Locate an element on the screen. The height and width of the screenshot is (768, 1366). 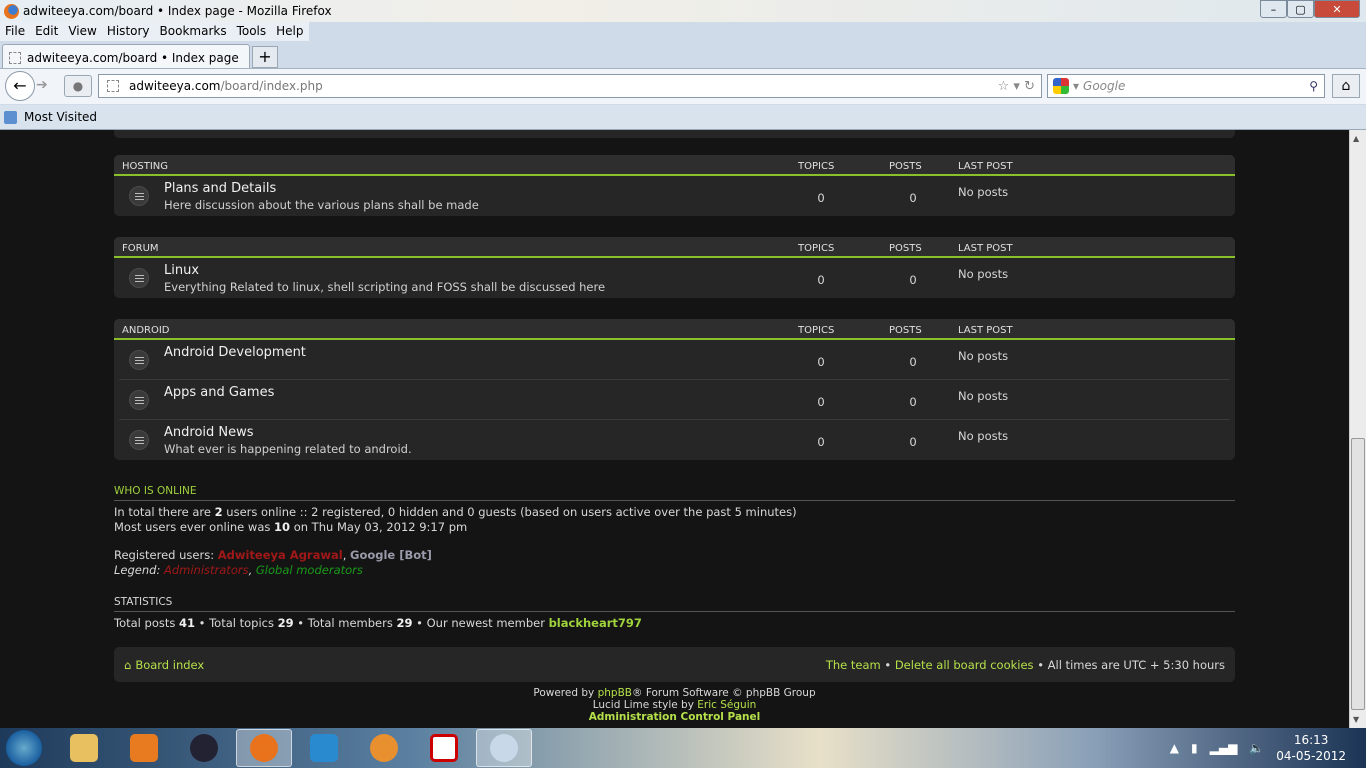
forum-link: Plans and Details is located at coordinates (220, 188).